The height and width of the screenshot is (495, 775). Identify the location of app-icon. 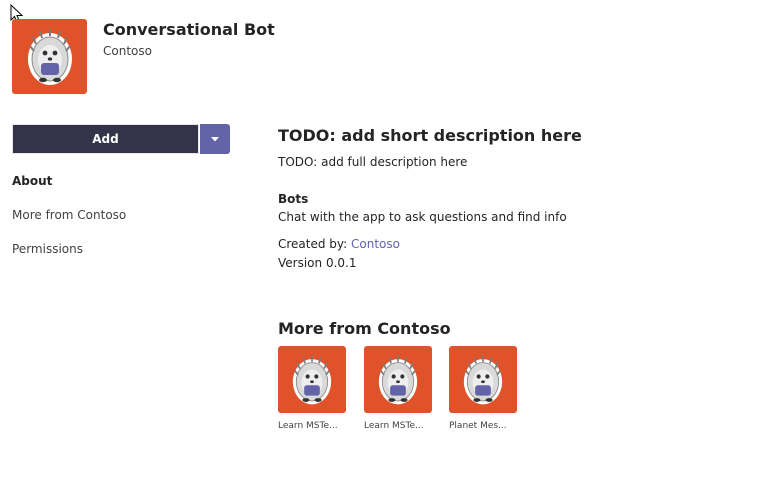
(49, 56).